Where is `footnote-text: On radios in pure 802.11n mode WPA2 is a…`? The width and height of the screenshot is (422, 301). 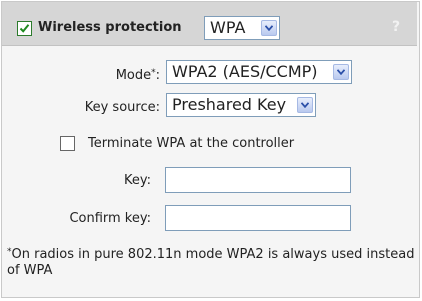
footnote-text: On radios in pure 802.11n mode WPA2 is a… is located at coordinates (211, 262).